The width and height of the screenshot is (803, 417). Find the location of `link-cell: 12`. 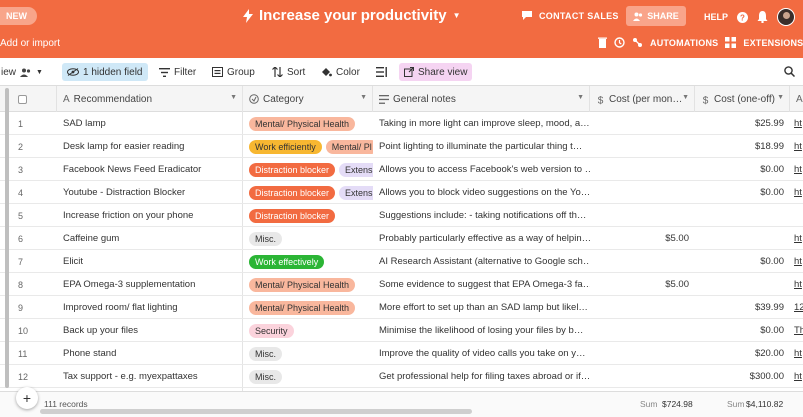

link-cell: 12 is located at coordinates (796, 307).